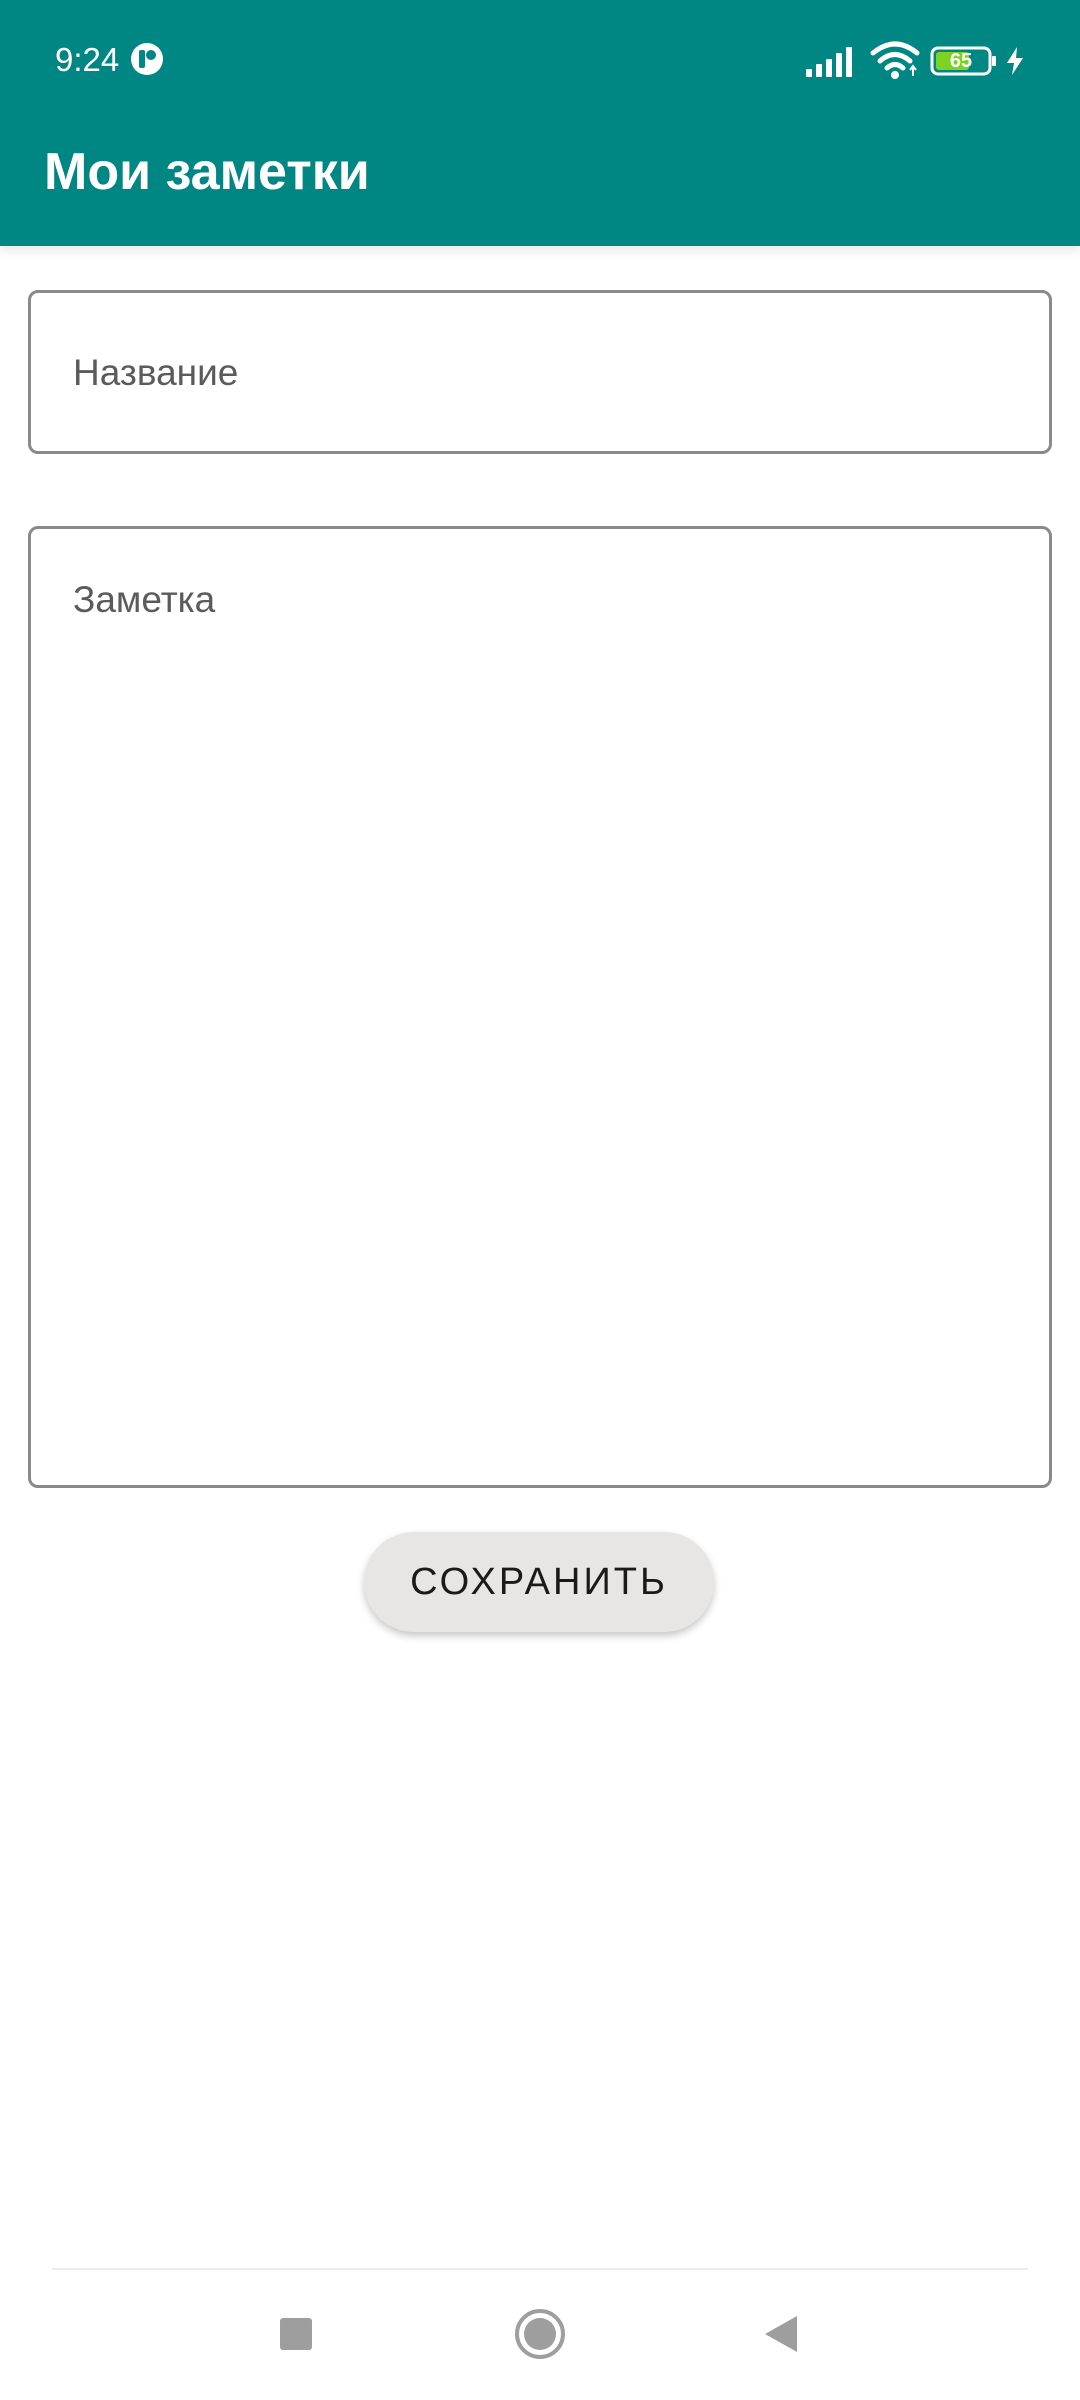 The height and width of the screenshot is (2400, 1080). I want to click on home-icon, so click(540, 2334).